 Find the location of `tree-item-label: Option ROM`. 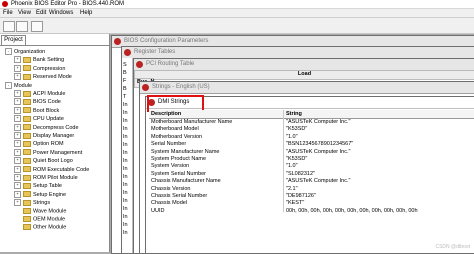

tree-item-label: Option ROM is located at coordinates (48, 144).